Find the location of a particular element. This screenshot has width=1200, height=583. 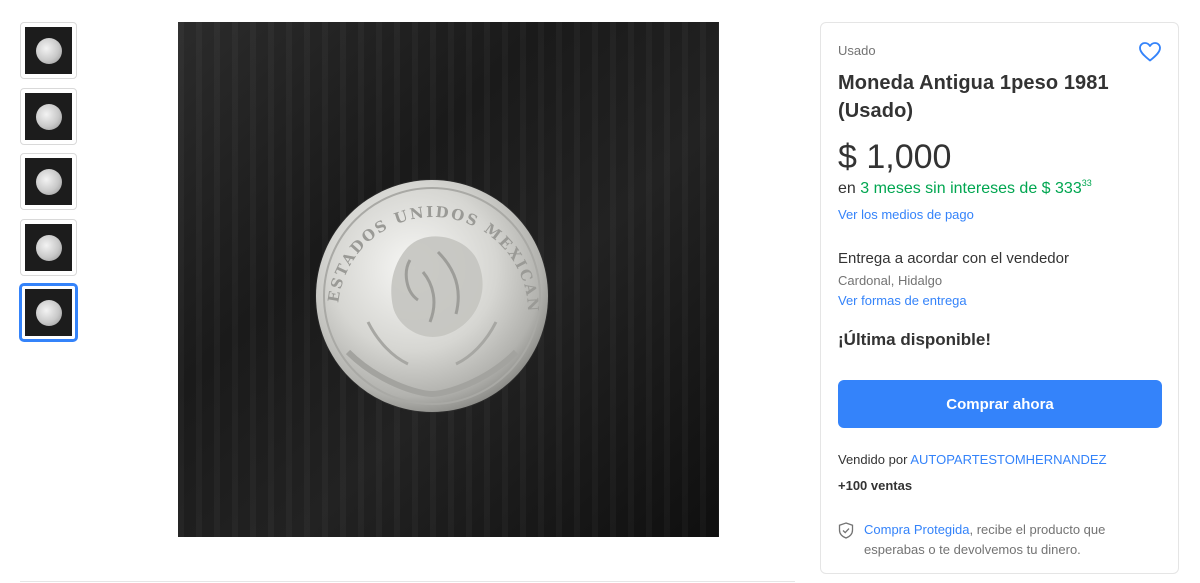

payment-methods-link: Ver los medios de pago is located at coordinates (906, 214).